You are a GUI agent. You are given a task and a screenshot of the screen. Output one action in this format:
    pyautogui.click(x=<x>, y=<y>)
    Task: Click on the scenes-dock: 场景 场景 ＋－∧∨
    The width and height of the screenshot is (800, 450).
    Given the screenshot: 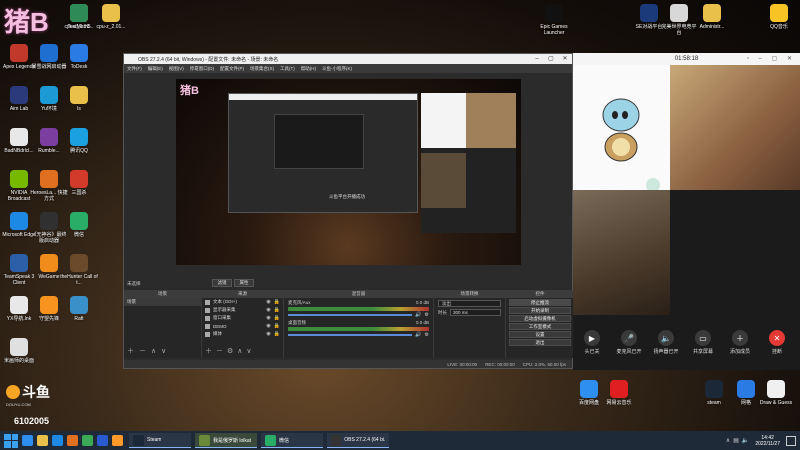 What is the action you would take?
    pyautogui.click(x=163, y=324)
    